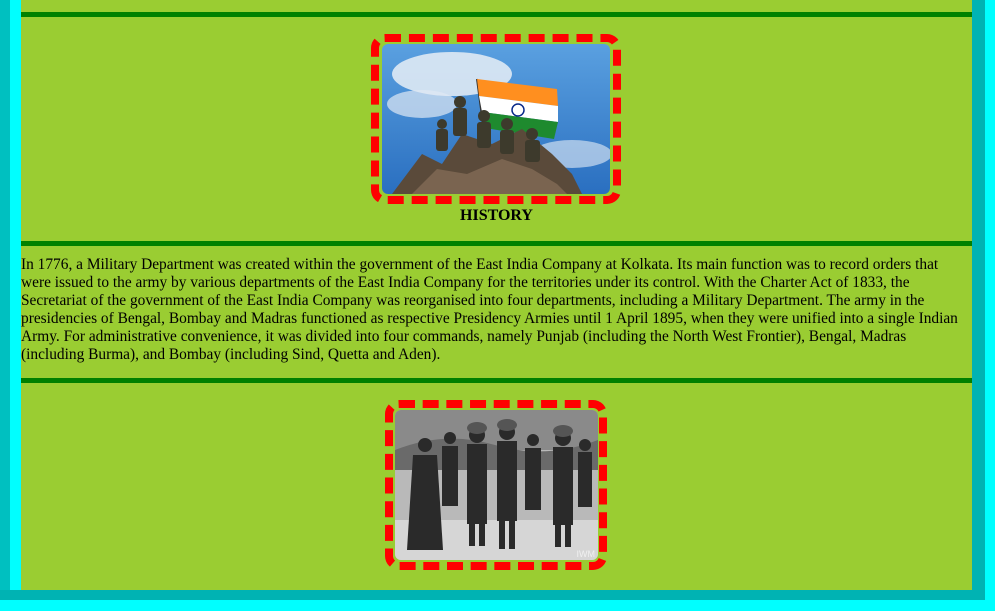 This screenshot has width=995, height=611. Describe the element at coordinates (492, 595) in the screenshot. I see `frame-bottom-inner` at that location.